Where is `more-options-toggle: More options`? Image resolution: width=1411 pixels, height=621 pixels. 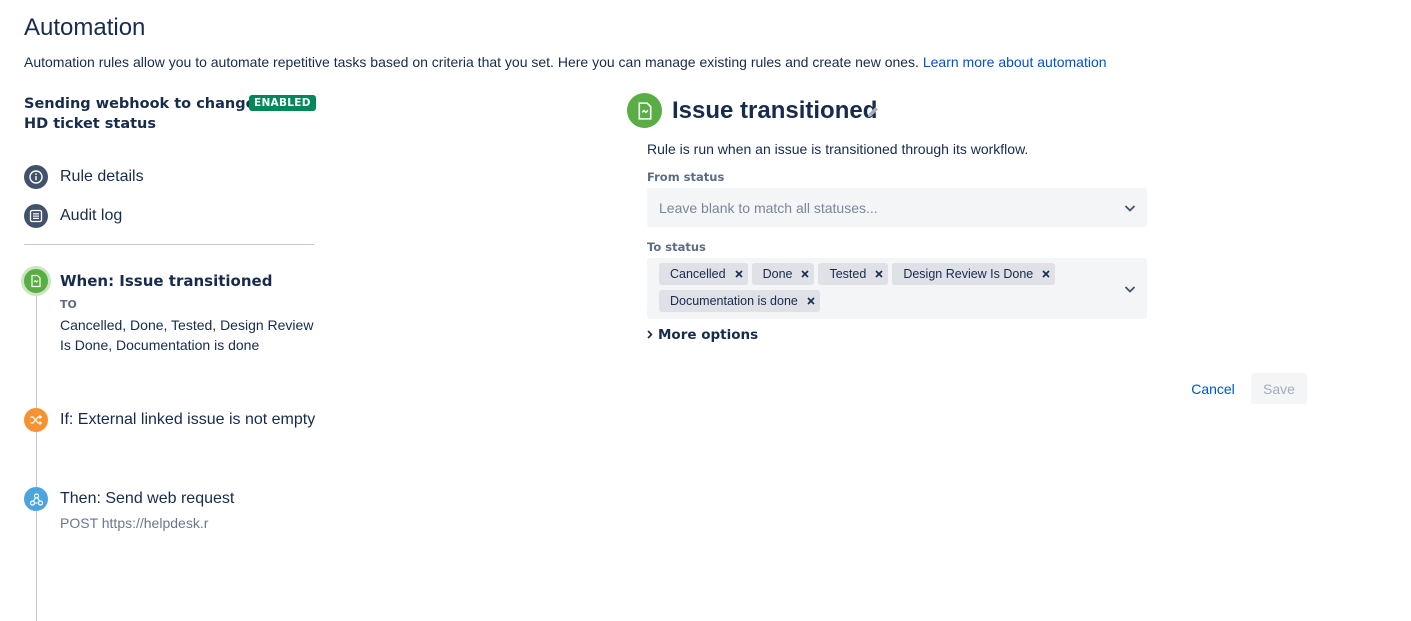
more-options-toggle: More options is located at coordinates (702, 335).